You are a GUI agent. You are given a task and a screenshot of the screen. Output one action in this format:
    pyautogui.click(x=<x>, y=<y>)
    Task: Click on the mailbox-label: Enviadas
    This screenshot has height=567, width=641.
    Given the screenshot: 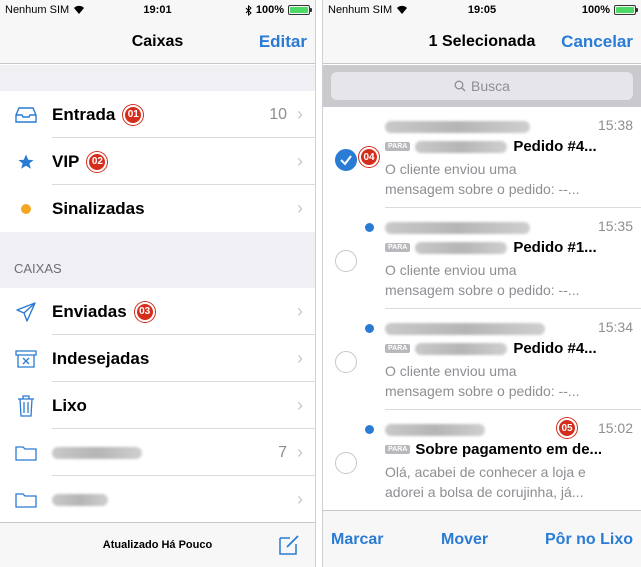 What is the action you would take?
    pyautogui.click(x=89, y=311)
    